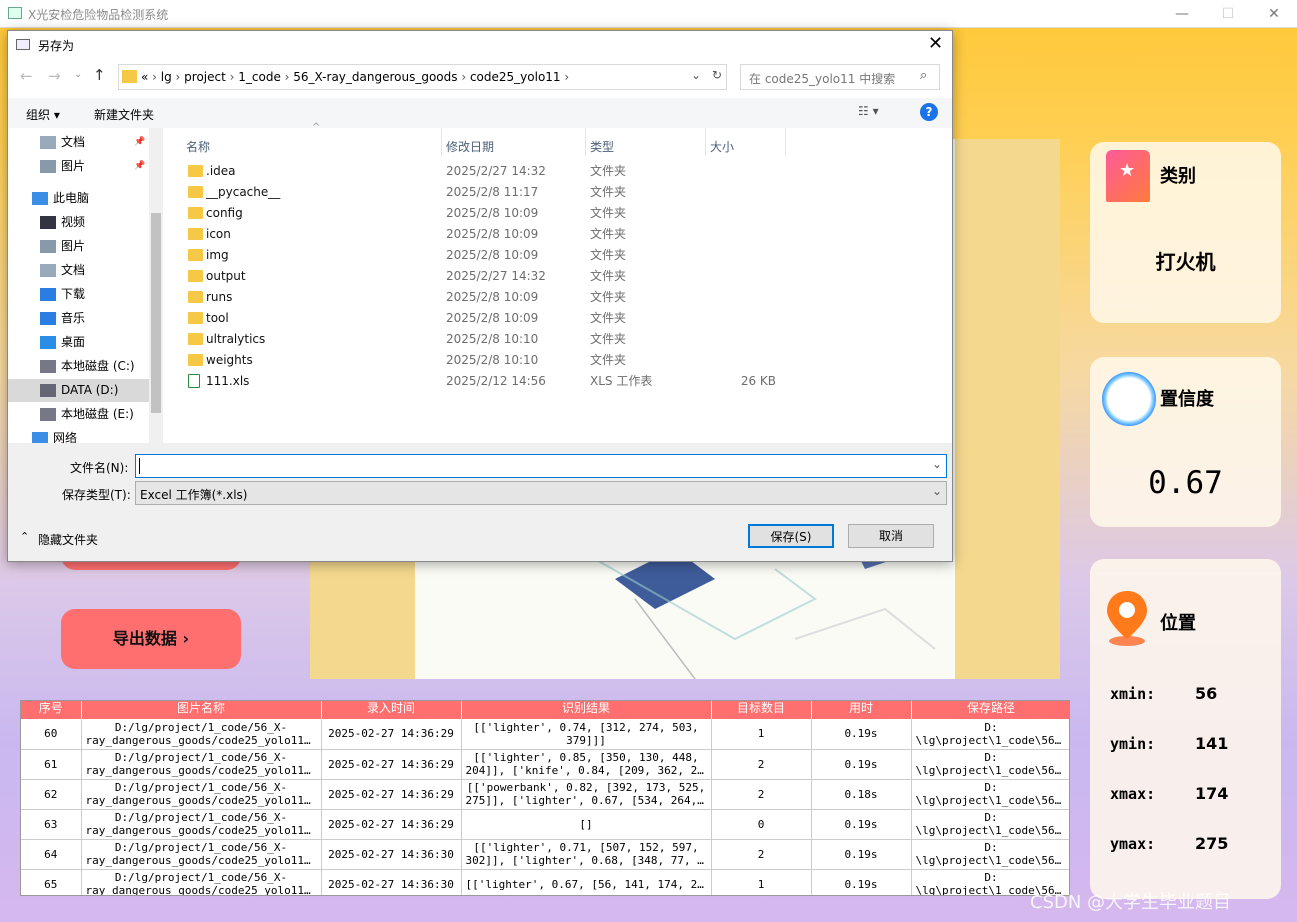 The height and width of the screenshot is (922, 1297). I want to click on col-header-size: 大小, so click(722, 146).